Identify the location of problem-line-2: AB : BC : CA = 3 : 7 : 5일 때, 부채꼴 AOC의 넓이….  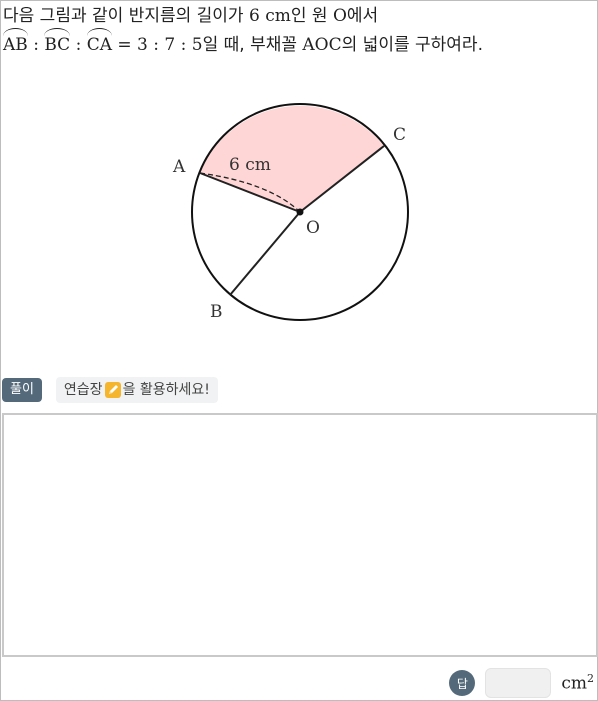
(298, 43).